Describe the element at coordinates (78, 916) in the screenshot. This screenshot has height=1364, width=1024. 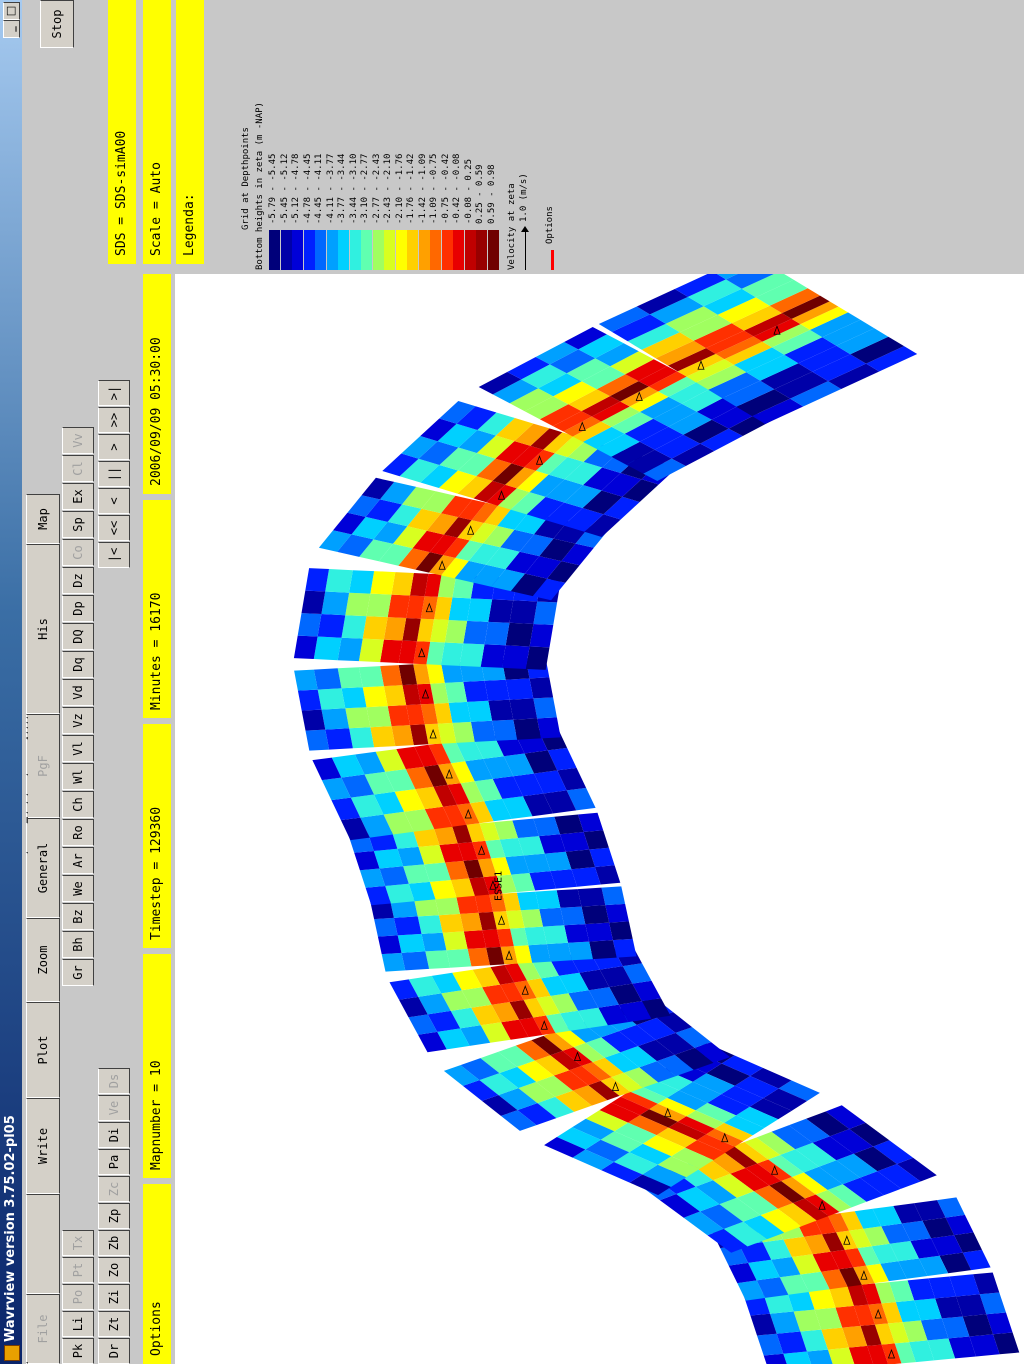
I see `tool-bz-button-3: Bz` at that location.